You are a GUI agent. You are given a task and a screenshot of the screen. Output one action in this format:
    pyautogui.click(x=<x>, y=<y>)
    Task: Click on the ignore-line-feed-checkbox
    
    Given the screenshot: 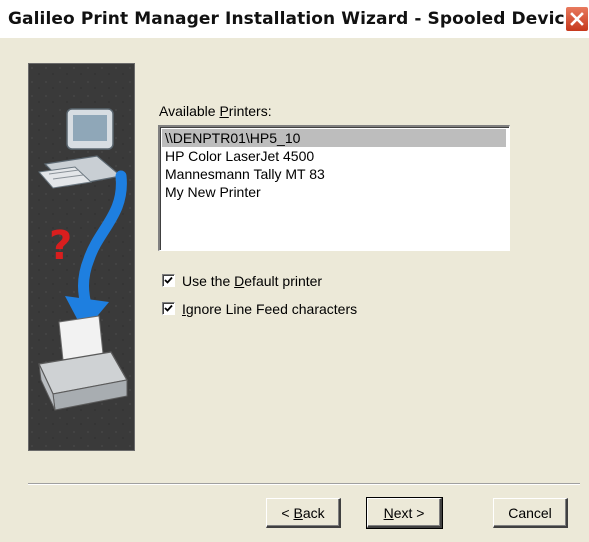 What is the action you would take?
    pyautogui.click(x=168, y=308)
    